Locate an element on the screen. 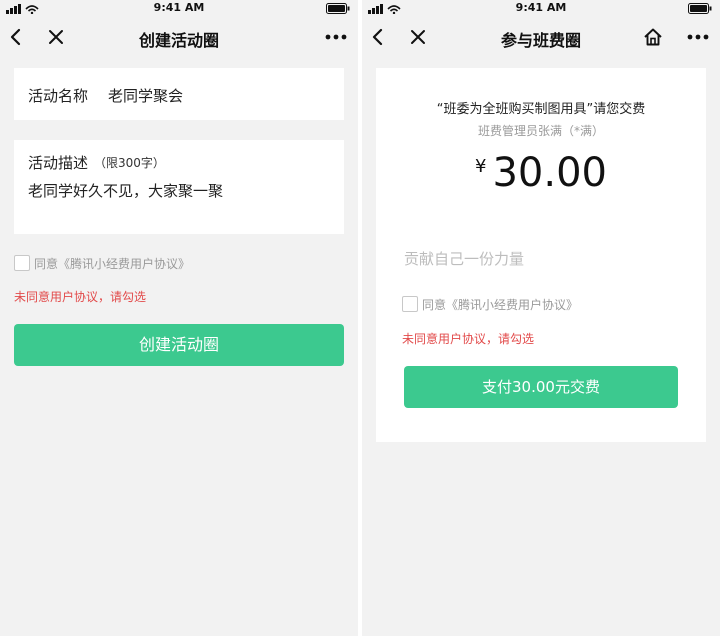 This screenshot has height=636, width=720. activity-name-label: 活动名称 is located at coordinates (58, 96).